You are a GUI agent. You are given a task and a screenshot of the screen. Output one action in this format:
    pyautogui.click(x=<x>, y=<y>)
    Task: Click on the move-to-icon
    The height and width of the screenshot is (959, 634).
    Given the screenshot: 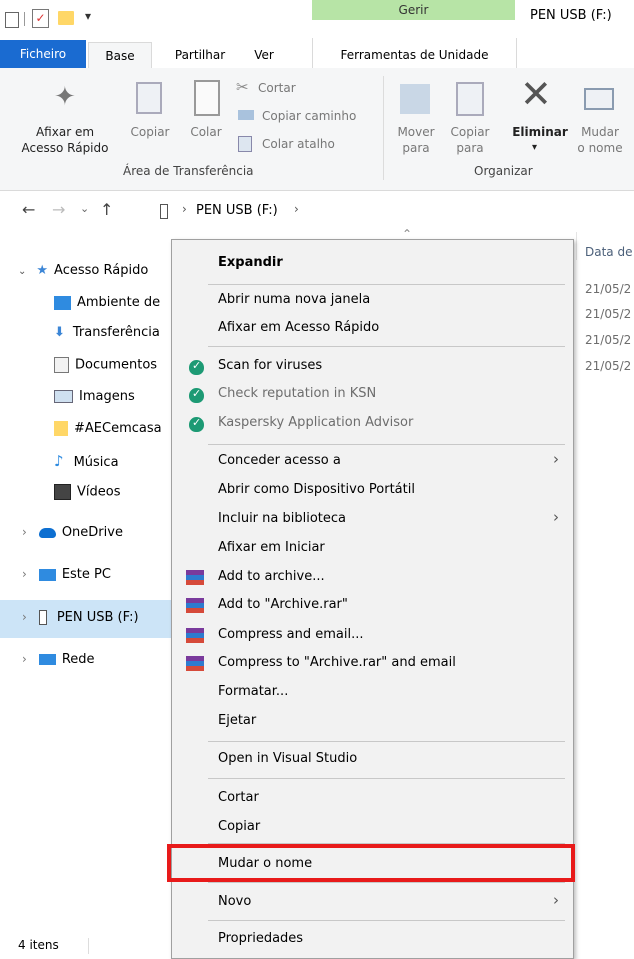 What is the action you would take?
    pyautogui.click(x=415, y=99)
    